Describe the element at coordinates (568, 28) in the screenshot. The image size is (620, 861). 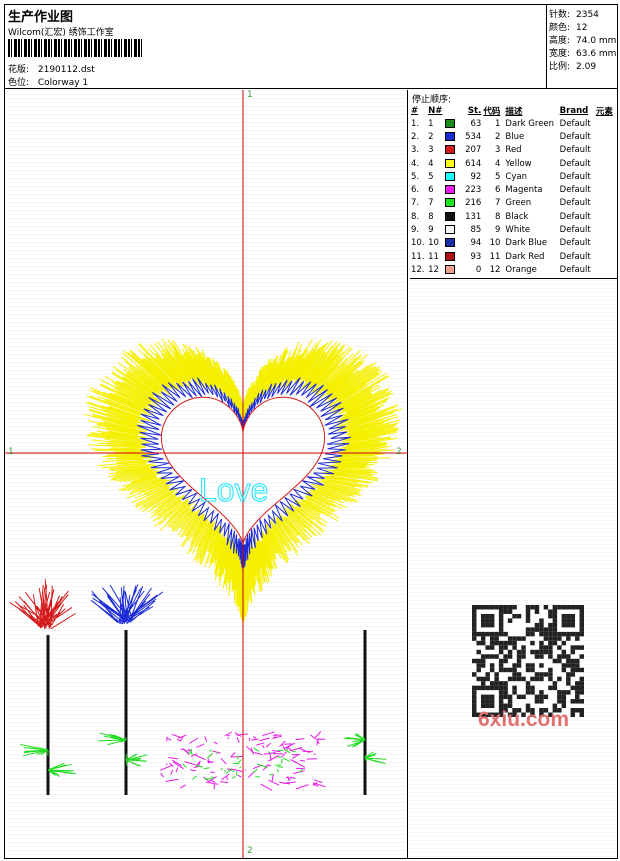
I see `stat-colors: 颜色: 12` at that location.